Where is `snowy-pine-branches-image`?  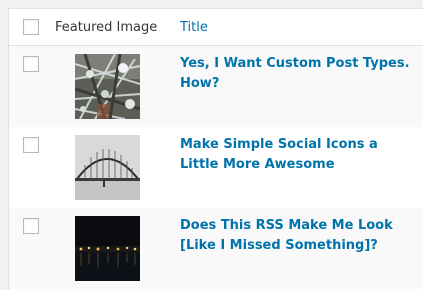 snowy-pine-branches-image is located at coordinates (107, 86).